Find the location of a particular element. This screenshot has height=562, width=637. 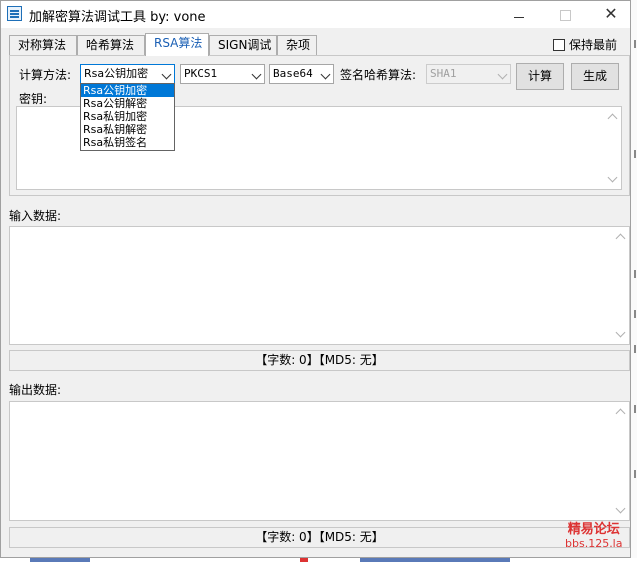

maximize-icon is located at coordinates (565, 15).